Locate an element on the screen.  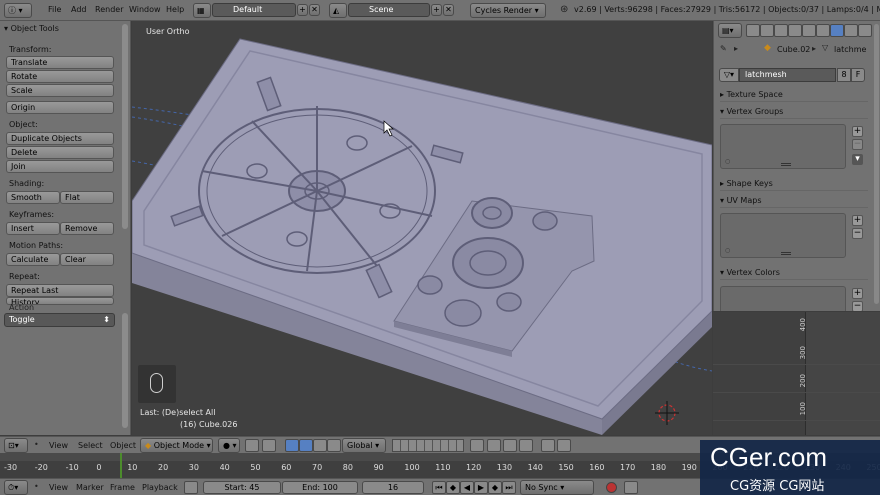
add-layout-button: + is located at coordinates (302, 10).